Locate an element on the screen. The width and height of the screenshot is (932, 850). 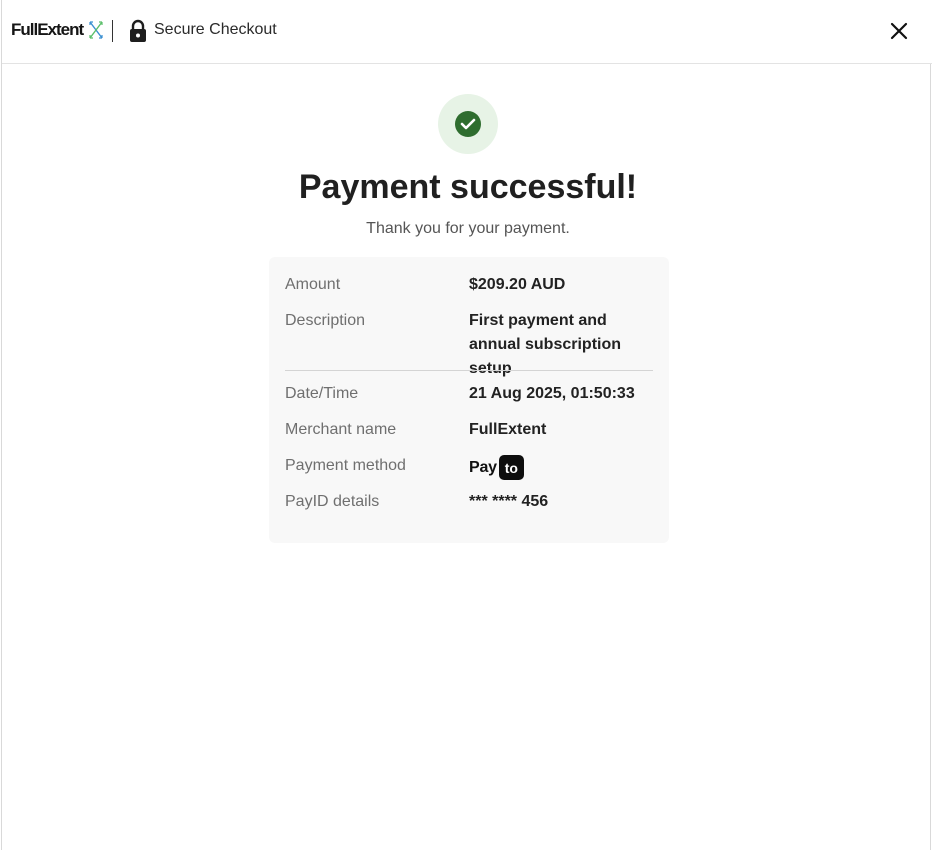
datetime-value: 21 Aug 2025, 01:50:33 is located at coordinates (552, 393).